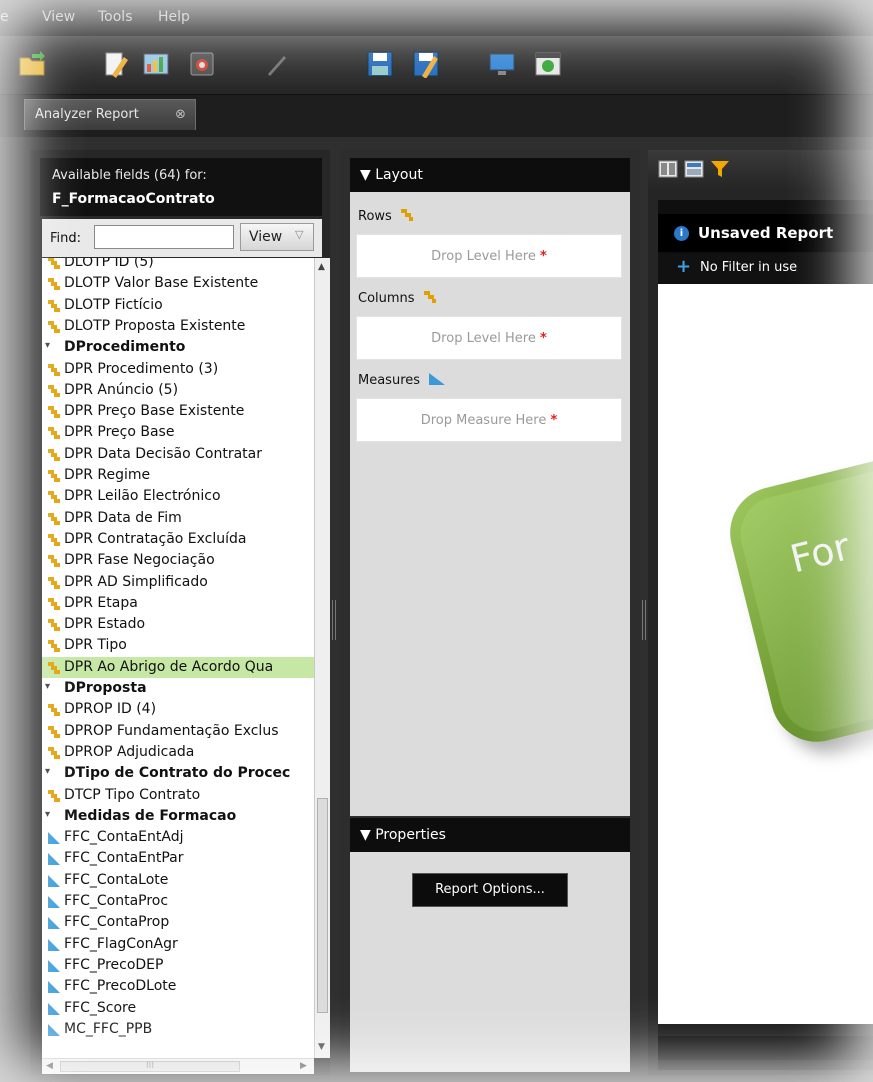  I want to click on level-item: DPR Preço Base Existente, so click(178, 411).